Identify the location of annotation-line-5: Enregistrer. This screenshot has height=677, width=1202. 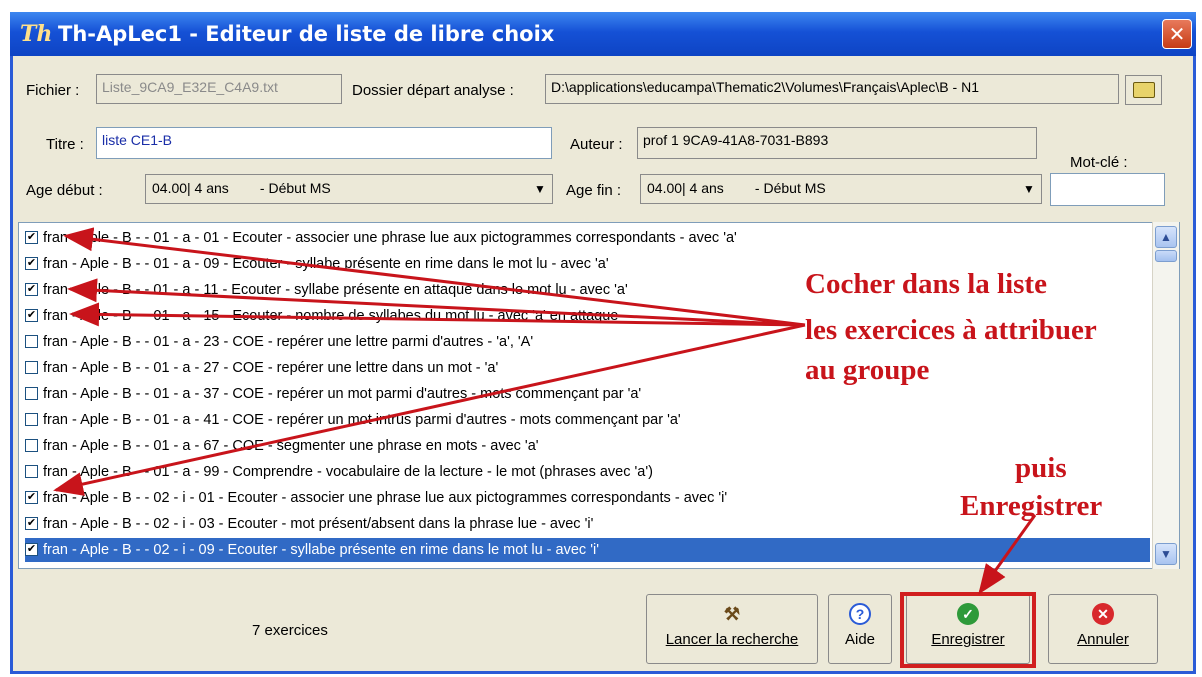
(1031, 506).